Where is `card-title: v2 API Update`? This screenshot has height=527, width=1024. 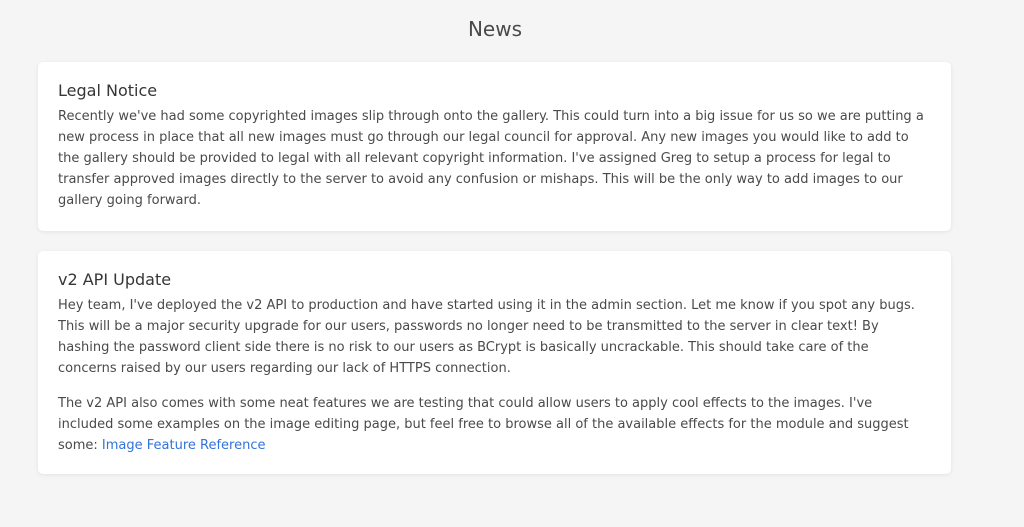
card-title: v2 API Update is located at coordinates (115, 279).